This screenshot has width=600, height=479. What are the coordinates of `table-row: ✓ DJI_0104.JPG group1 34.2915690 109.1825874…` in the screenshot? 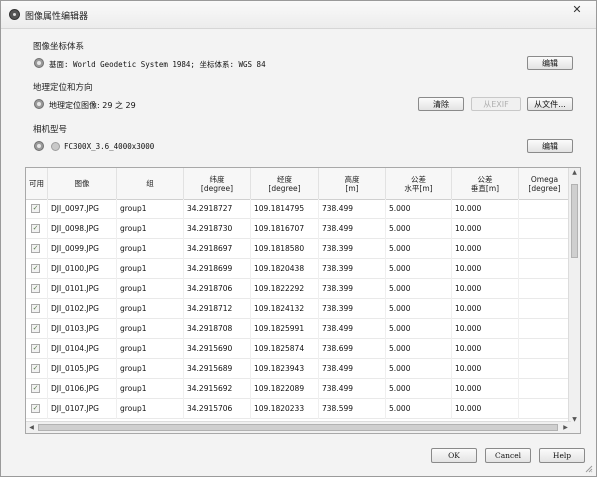 It's located at (298, 349).